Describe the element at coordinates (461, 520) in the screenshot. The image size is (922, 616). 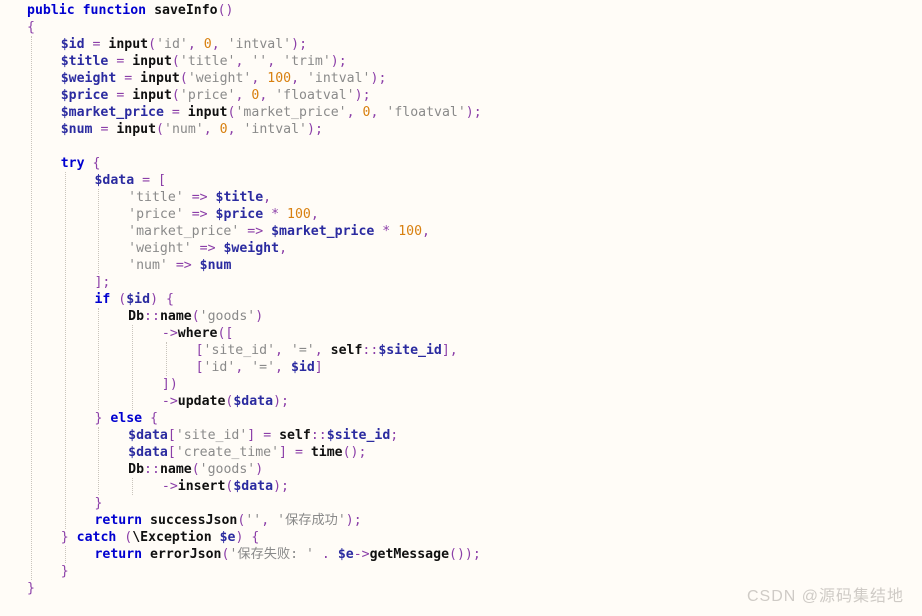
I see `code-line: return successJson('', '保存成功');` at that location.